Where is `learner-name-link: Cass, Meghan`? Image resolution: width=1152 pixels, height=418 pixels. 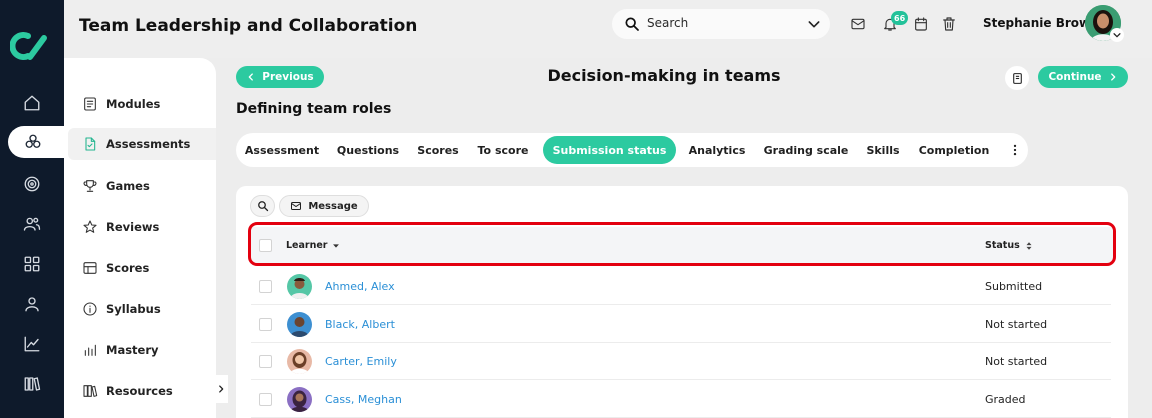
learner-name-link: Cass, Meghan is located at coordinates (363, 399).